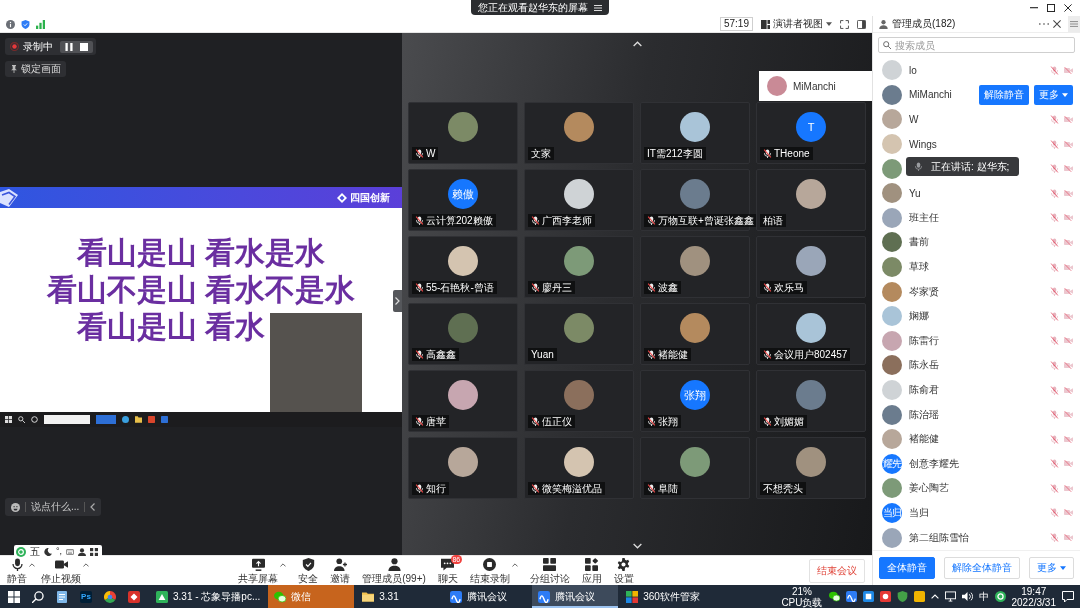  Describe the element at coordinates (86, 596) in the screenshot. I see `app-shortcut: Ps` at that location.